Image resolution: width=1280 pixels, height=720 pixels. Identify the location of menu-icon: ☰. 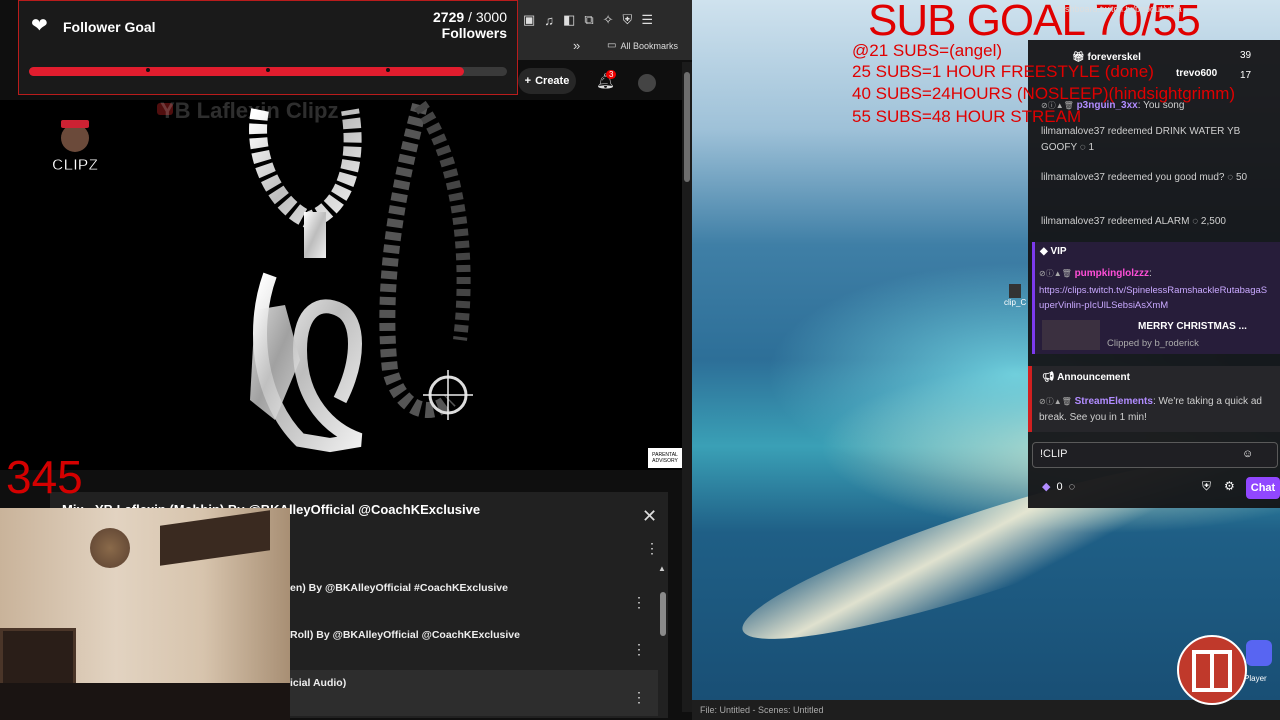
(647, 20).